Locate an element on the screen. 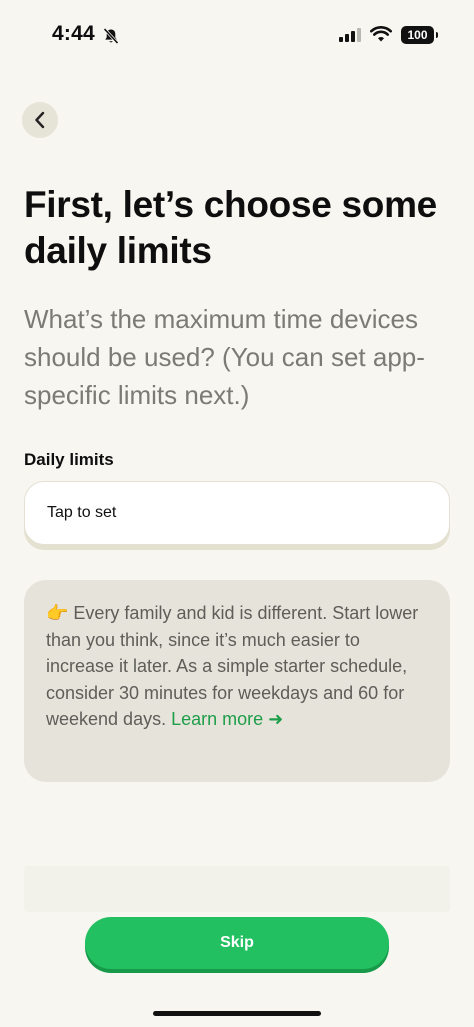  battery-icon: 100 is located at coordinates (419, 35).